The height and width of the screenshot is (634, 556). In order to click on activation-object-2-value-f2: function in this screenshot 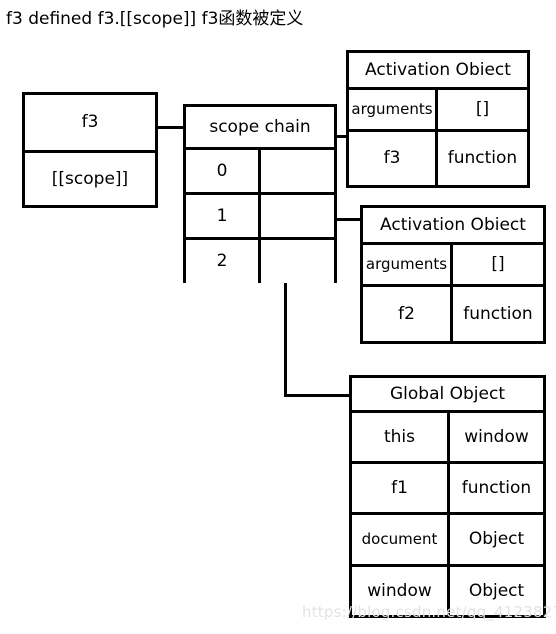, I will do `click(498, 314)`.